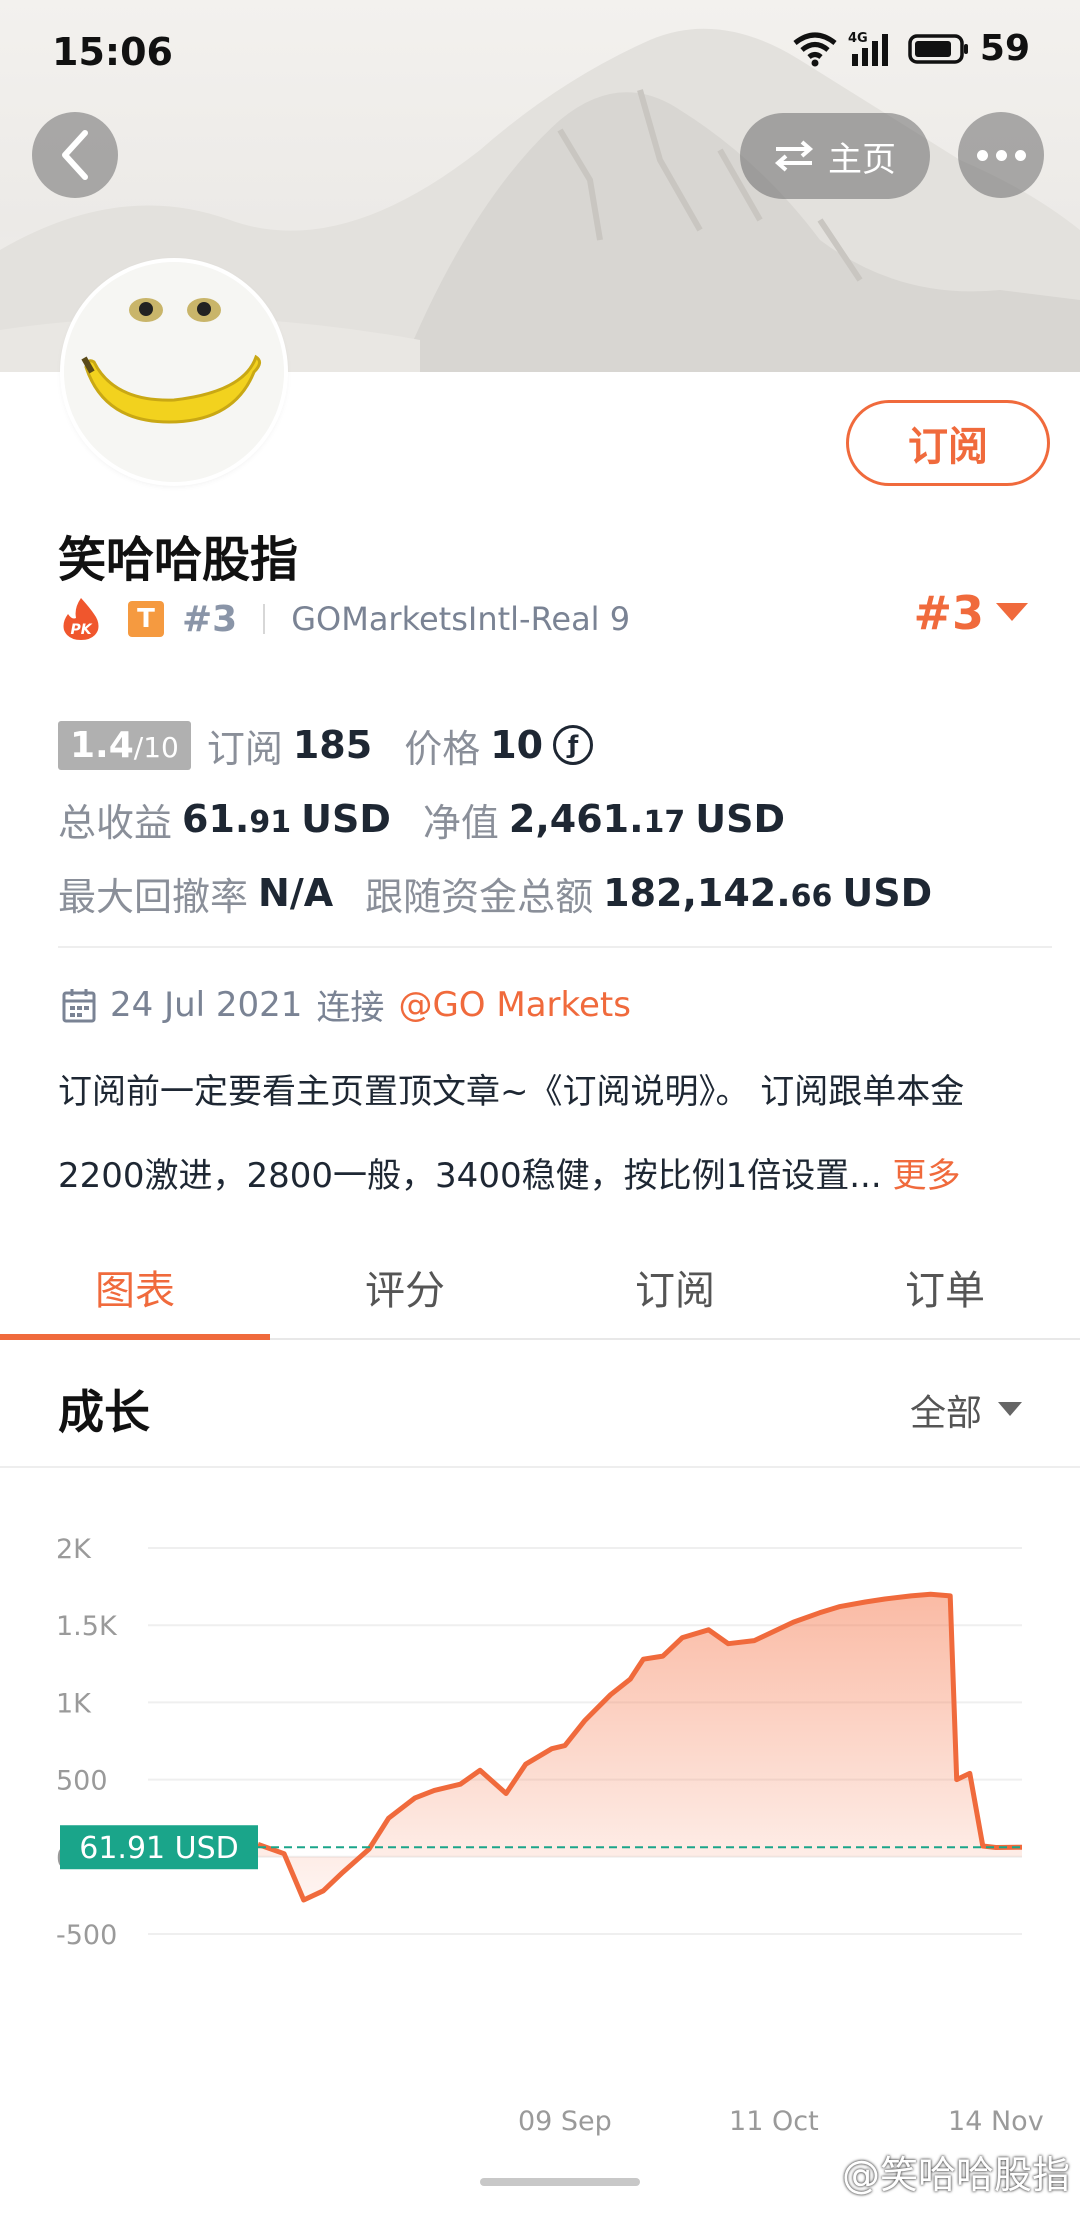 The width and height of the screenshot is (1080, 2232). Describe the element at coordinates (86, 1935) in the screenshot. I see `y-tick-label: -500` at that location.